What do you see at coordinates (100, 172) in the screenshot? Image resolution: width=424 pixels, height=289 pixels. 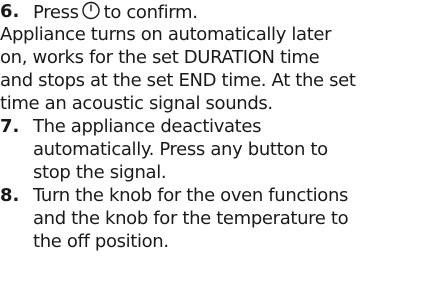 I see `step-7-line-3: stop the signal.` at bounding box center [100, 172].